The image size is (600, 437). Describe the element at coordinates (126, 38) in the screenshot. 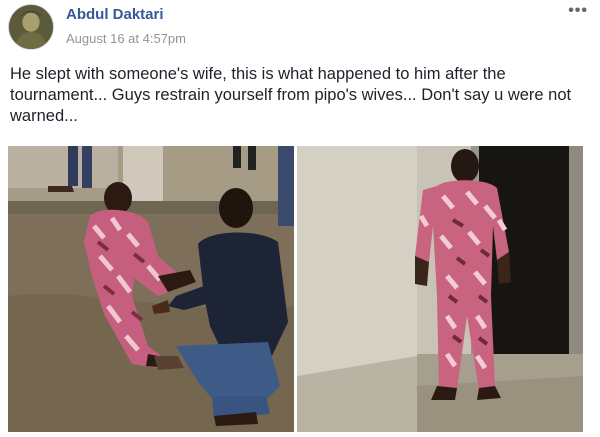

I see `post-timestamp: August 16 at 4:57pm` at that location.